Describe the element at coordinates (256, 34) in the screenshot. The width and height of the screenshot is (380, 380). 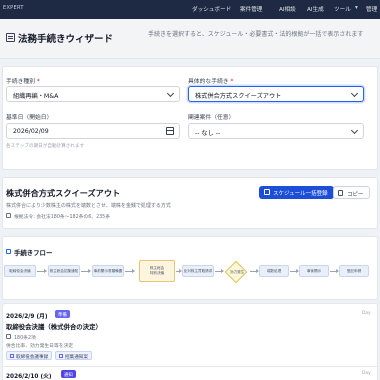
I see `page-subtitle: 手続きを選択すると、スケジュール・必要書式・法的根拠が一括で表示されます` at that location.